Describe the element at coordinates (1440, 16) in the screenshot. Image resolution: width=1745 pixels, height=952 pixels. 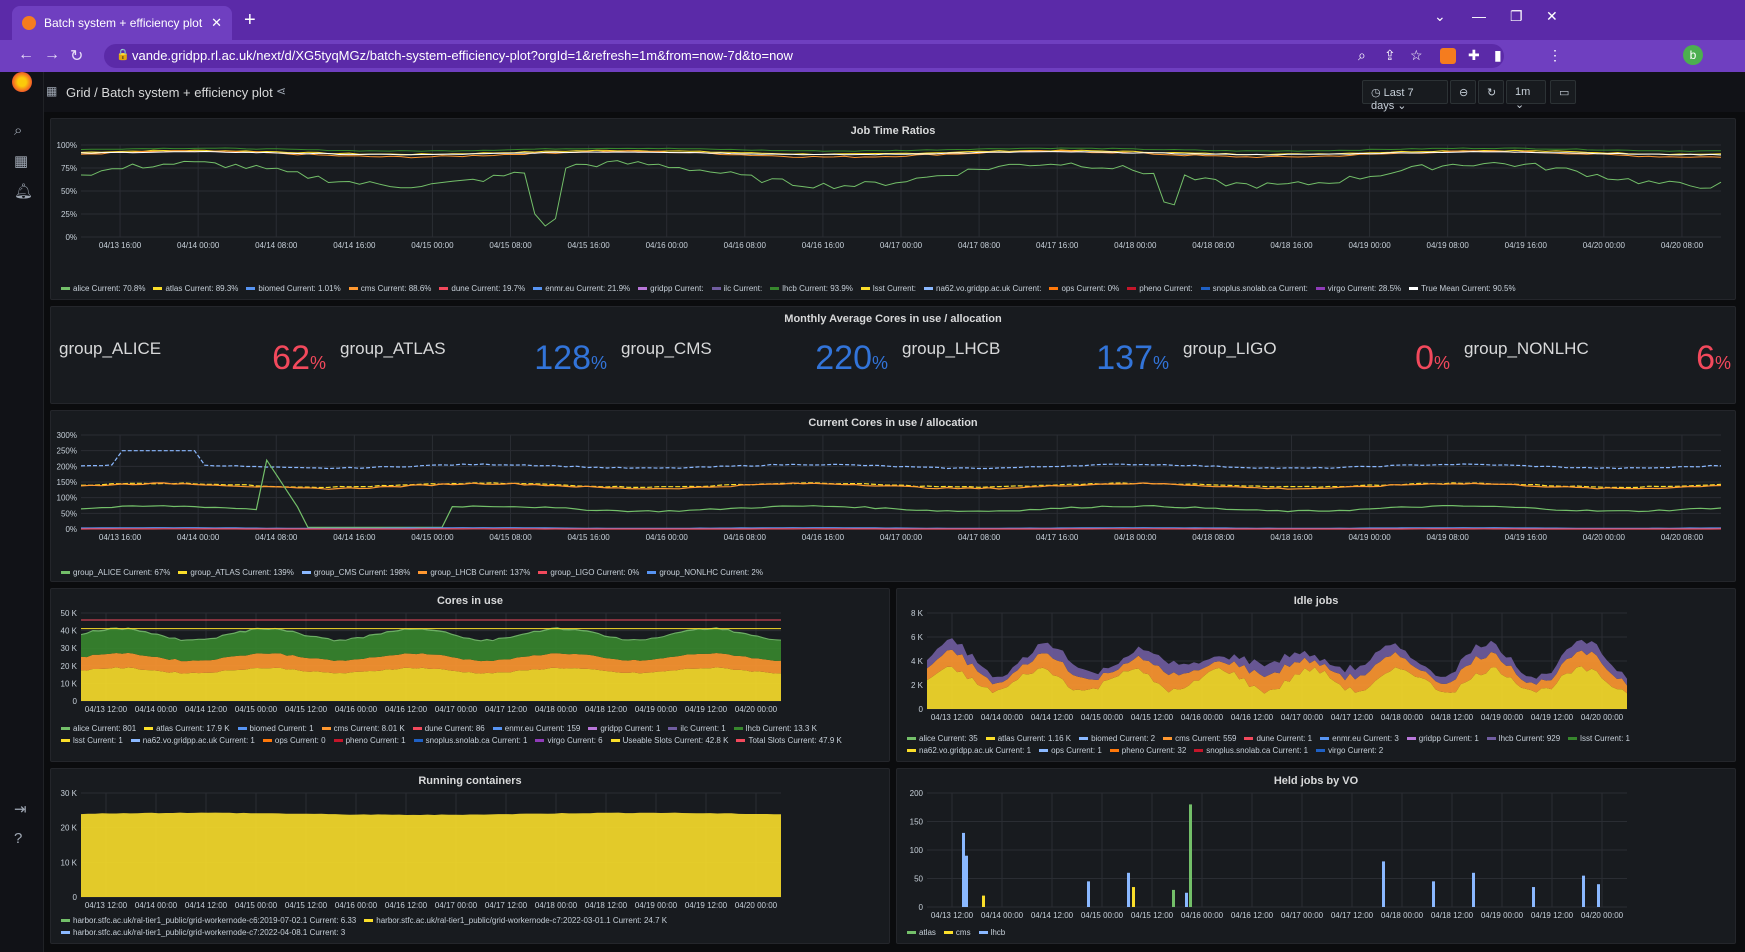
I see `tab-search-icon: ⌄` at that location.